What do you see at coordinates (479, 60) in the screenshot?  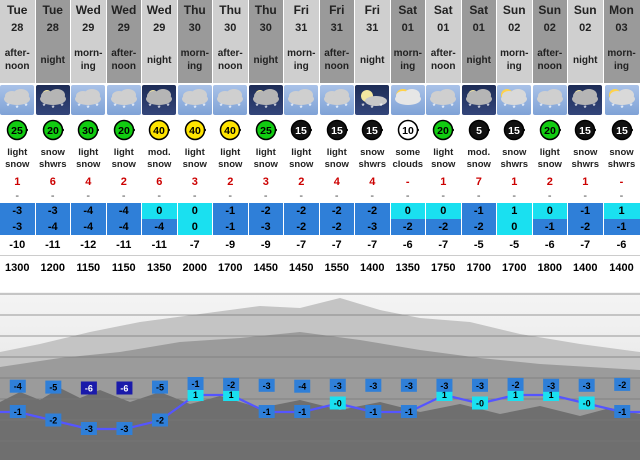 I see `time-cell: night` at bounding box center [479, 60].